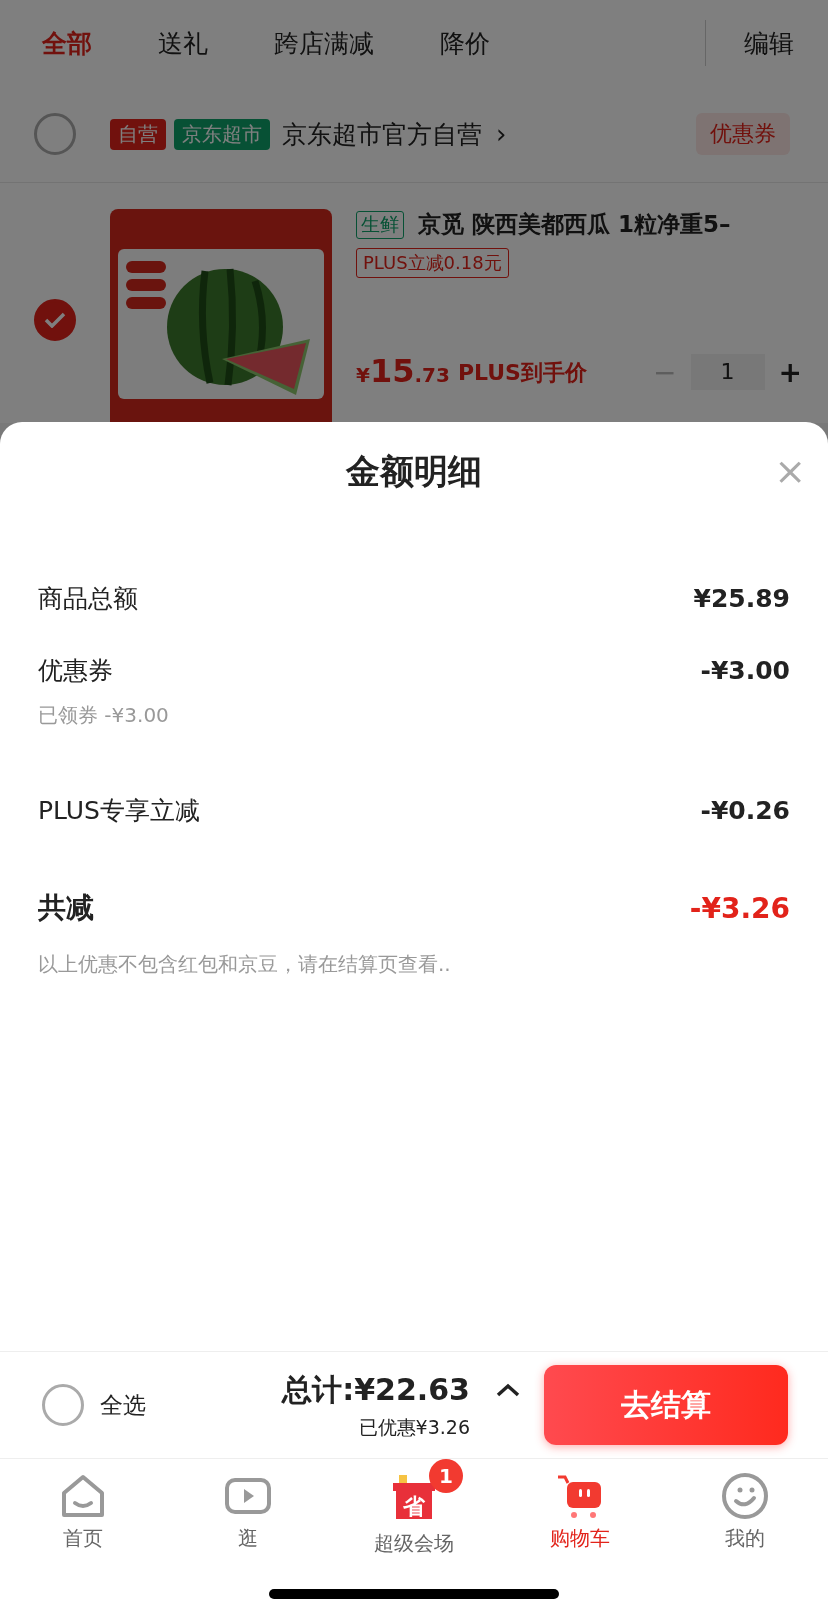 The width and height of the screenshot is (828, 1599). Describe the element at coordinates (67, 43) in the screenshot. I see `filter-tab: 全部` at that location.